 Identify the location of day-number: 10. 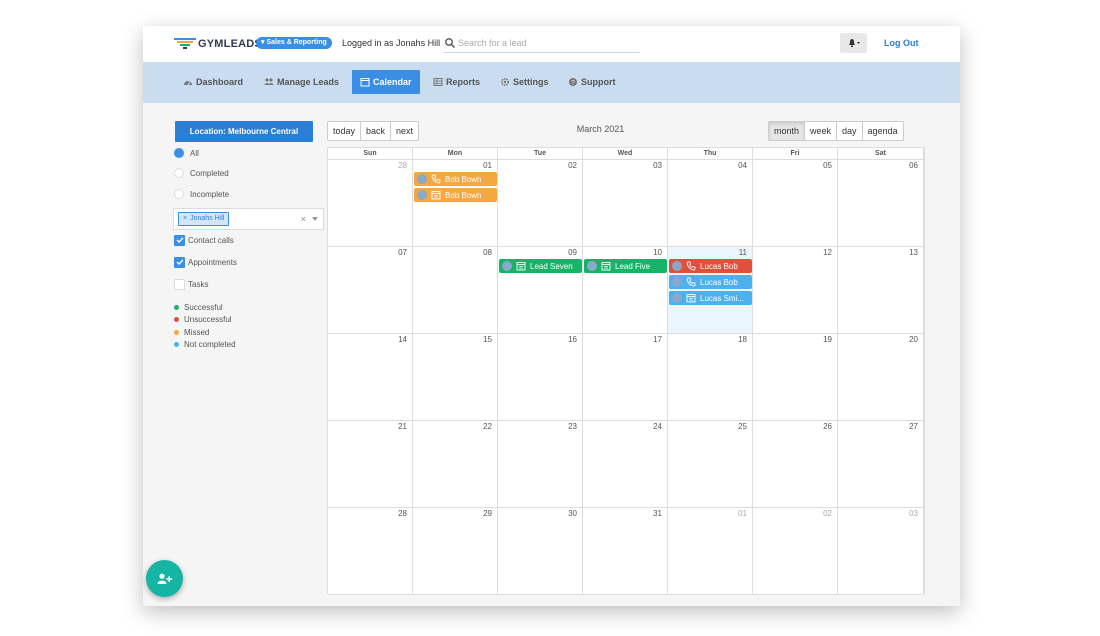
(657, 252).